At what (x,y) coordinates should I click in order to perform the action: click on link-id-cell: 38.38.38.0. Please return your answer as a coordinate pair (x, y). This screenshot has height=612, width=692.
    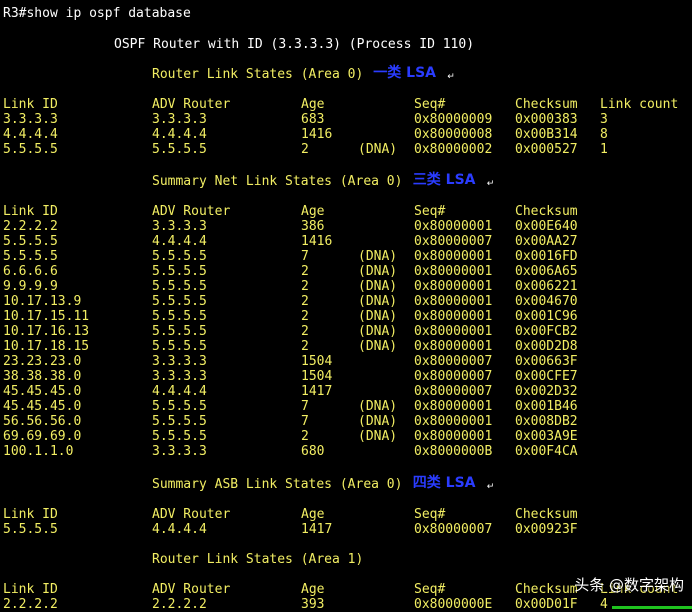
    Looking at the image, I should click on (42, 376).